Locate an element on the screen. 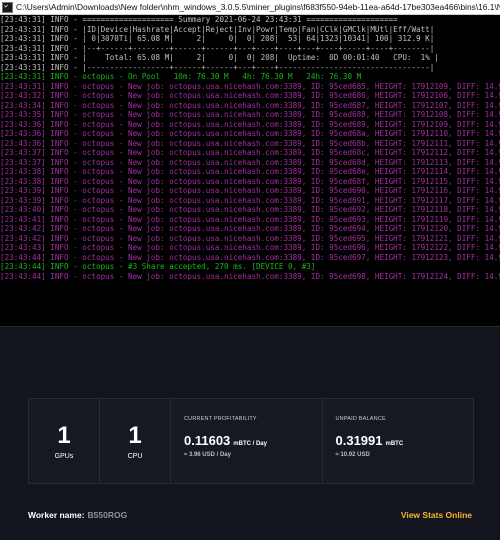  worker-footer: Worker name: B550ROG View Stats Online is located at coordinates (250, 515).